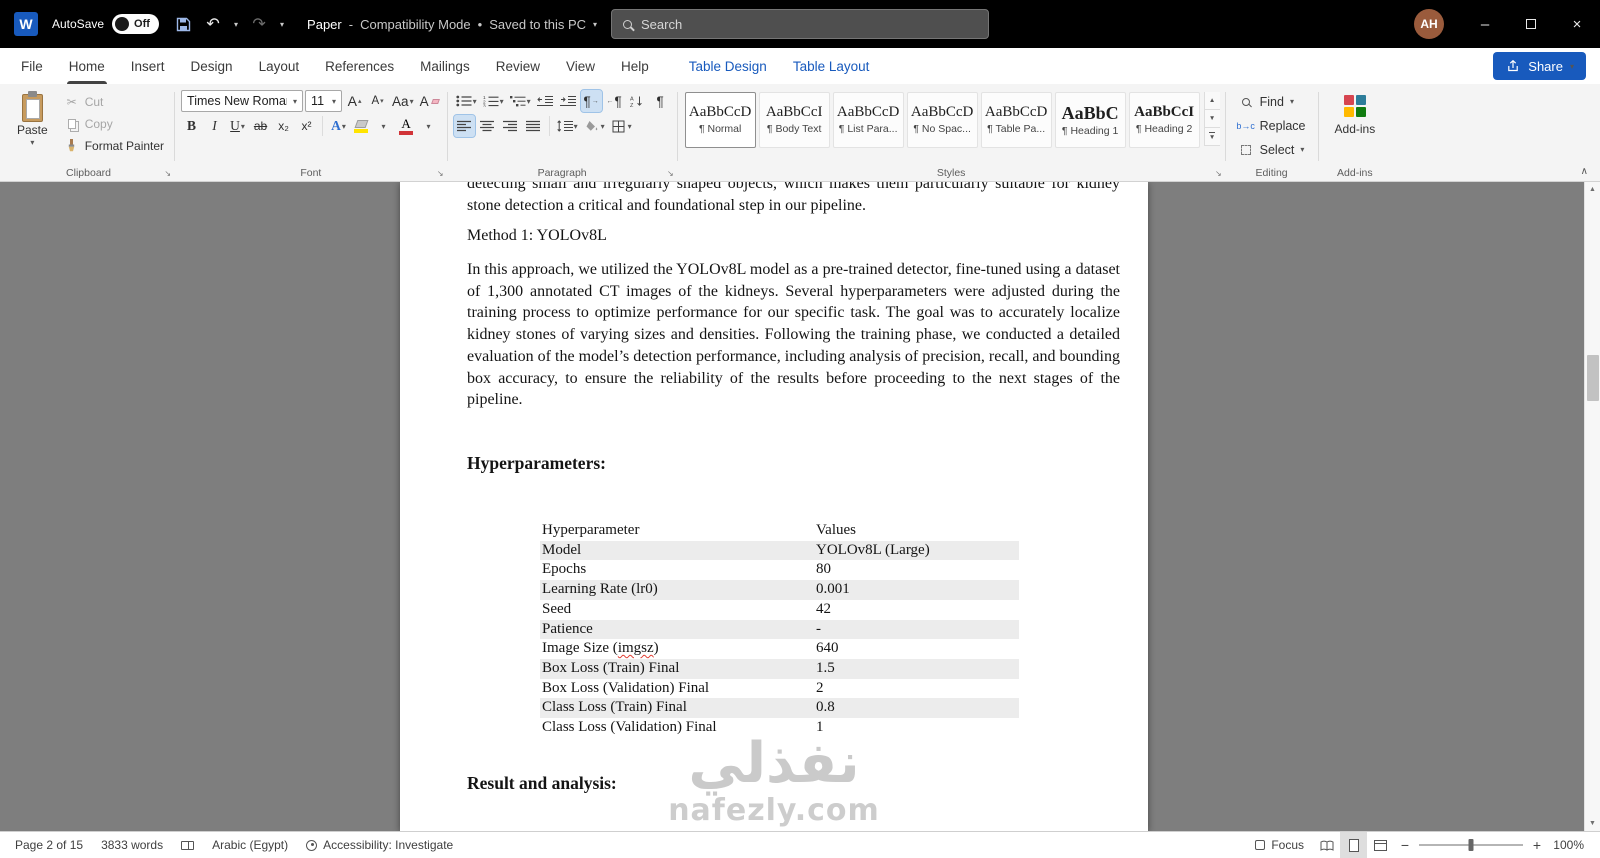 This screenshot has height=858, width=1600. What do you see at coordinates (677, 669) in the screenshot?
I see `table-cell: Box Loss (Train) Final` at bounding box center [677, 669].